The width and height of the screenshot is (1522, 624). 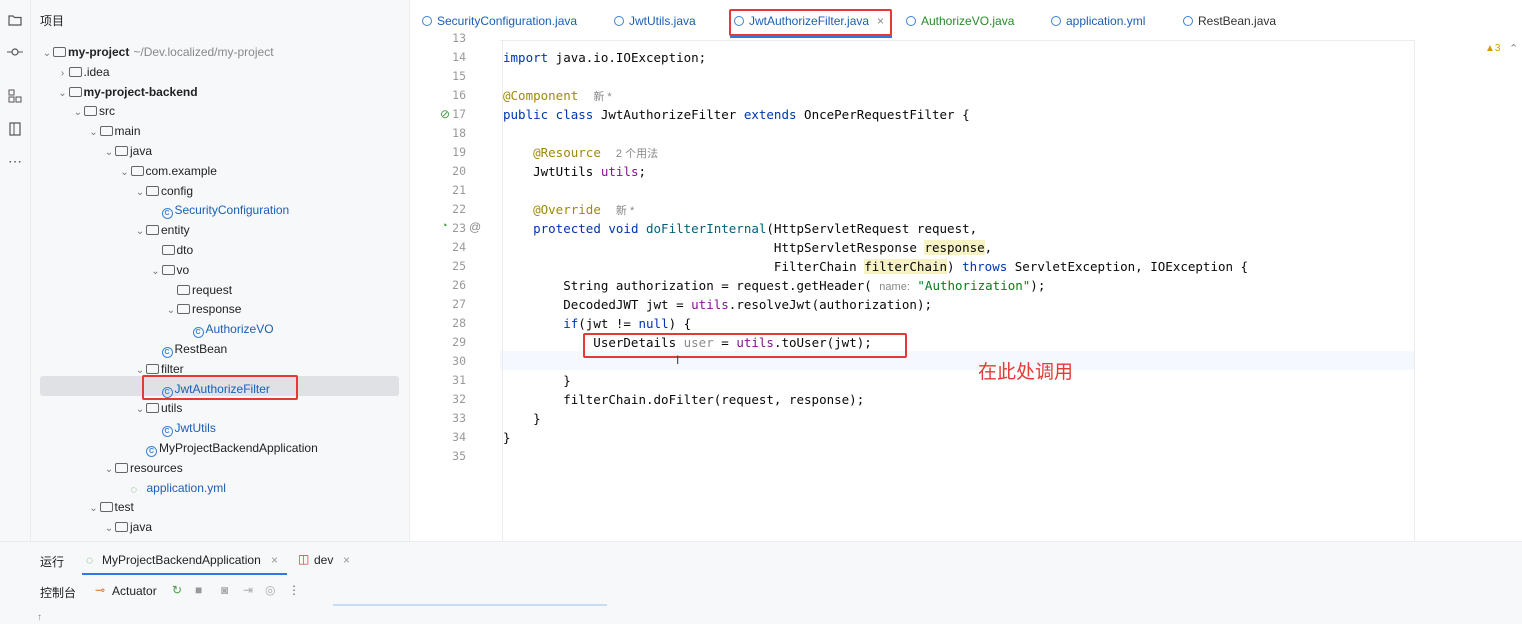 I want to click on line-number: 32, so click(x=459, y=399).